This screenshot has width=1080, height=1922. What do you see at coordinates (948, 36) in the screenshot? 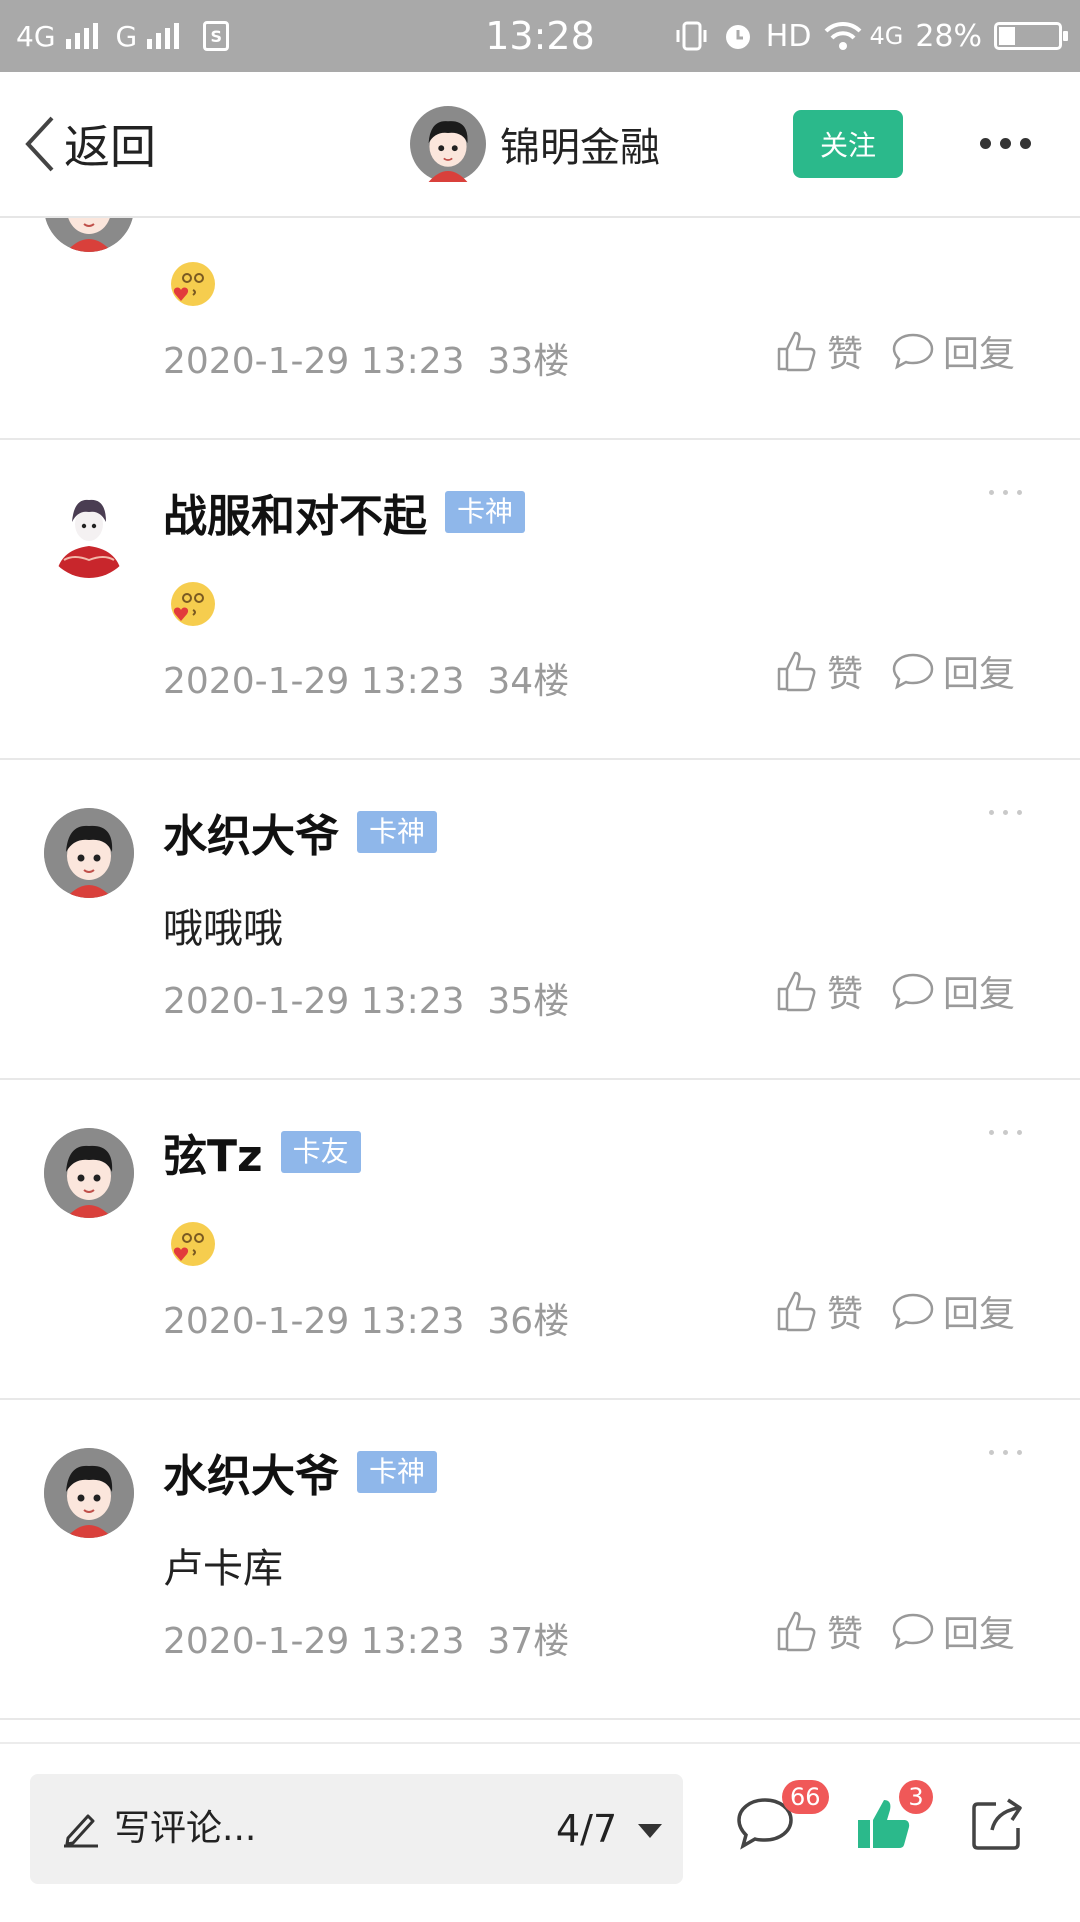
I see `battery-percent: 28%` at bounding box center [948, 36].